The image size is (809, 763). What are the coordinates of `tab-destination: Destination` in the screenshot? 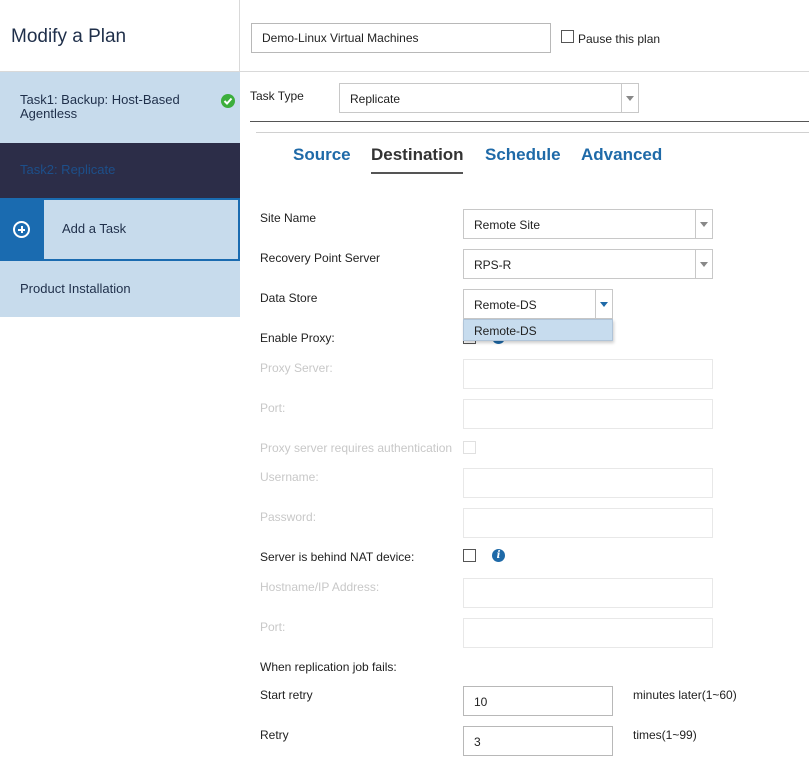 It's located at (417, 155).